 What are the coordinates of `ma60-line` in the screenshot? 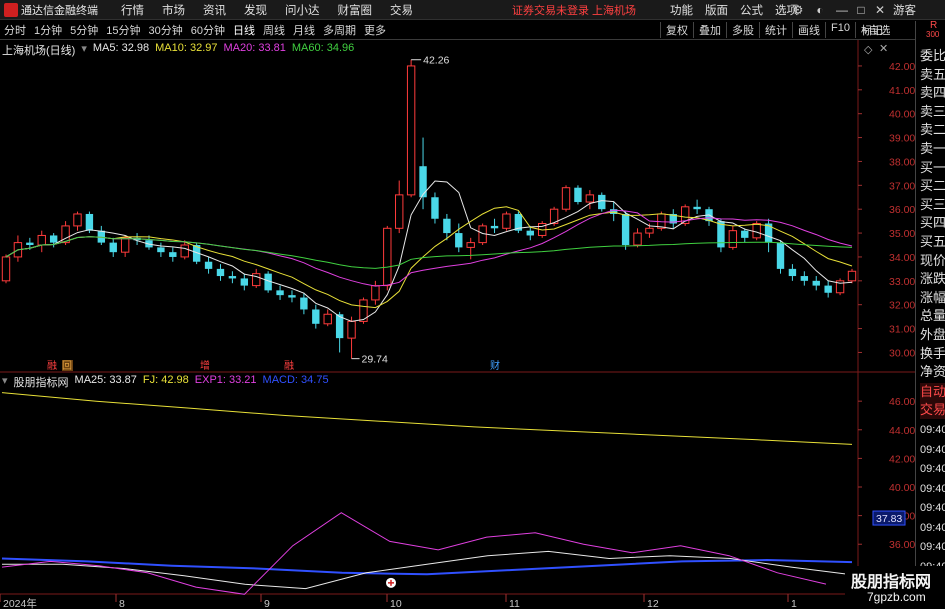 It's located at (429, 252).